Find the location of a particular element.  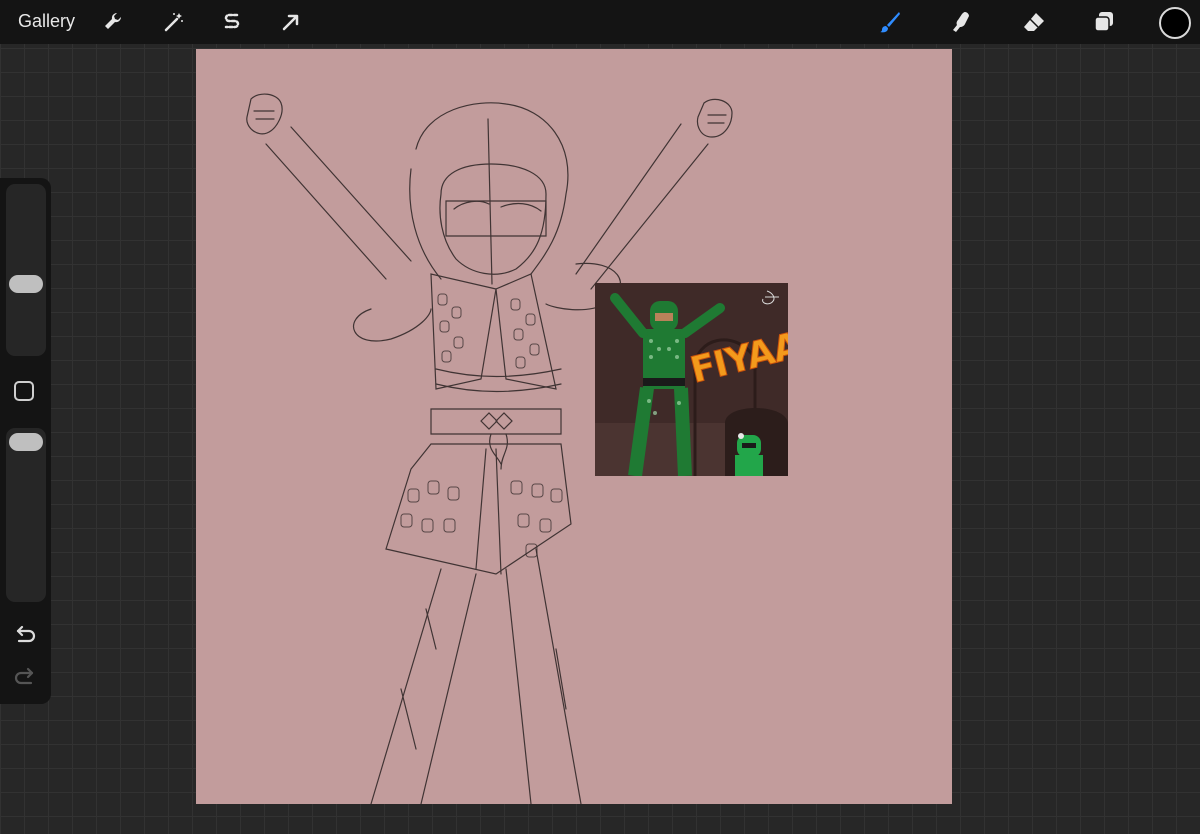

gallery-button: Gallery is located at coordinates (46, 21).